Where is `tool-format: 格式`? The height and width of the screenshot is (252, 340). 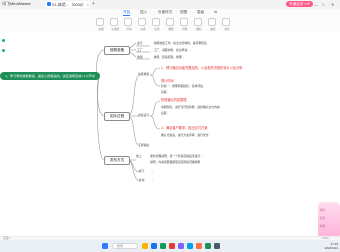 tool-format: 格式 is located at coordinates (212, 24).